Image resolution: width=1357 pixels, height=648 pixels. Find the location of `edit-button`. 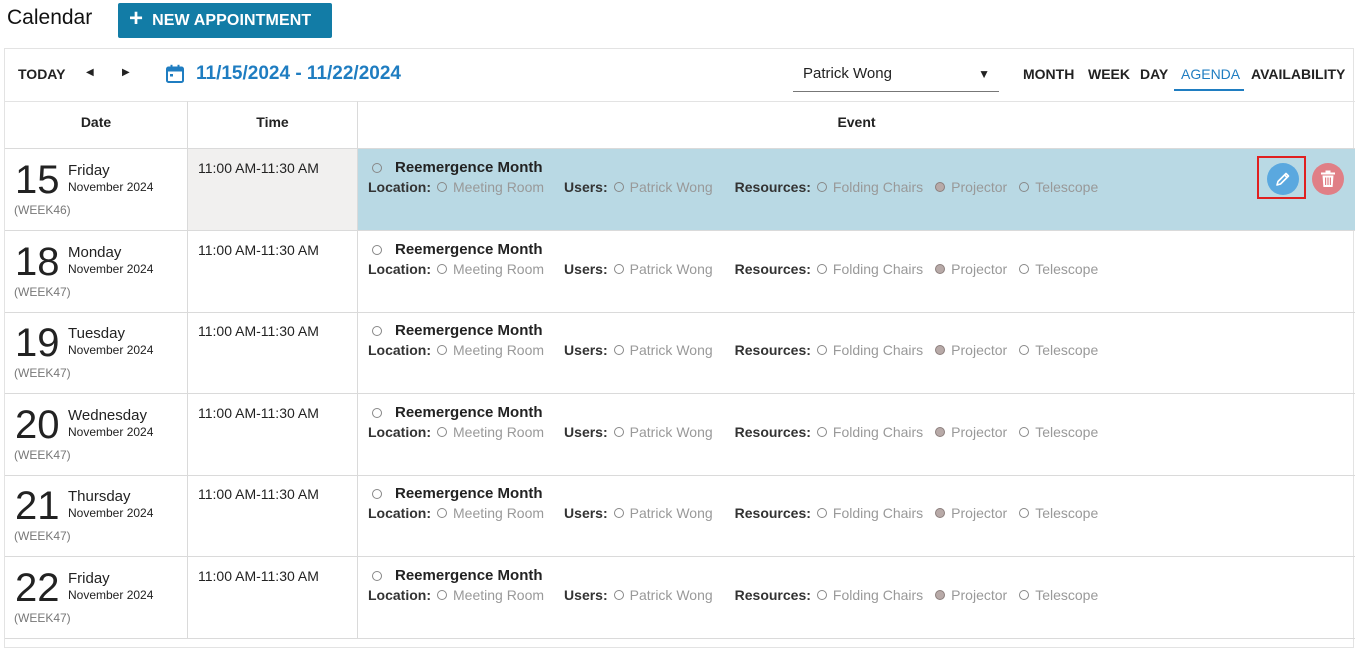

edit-button is located at coordinates (1283, 179).